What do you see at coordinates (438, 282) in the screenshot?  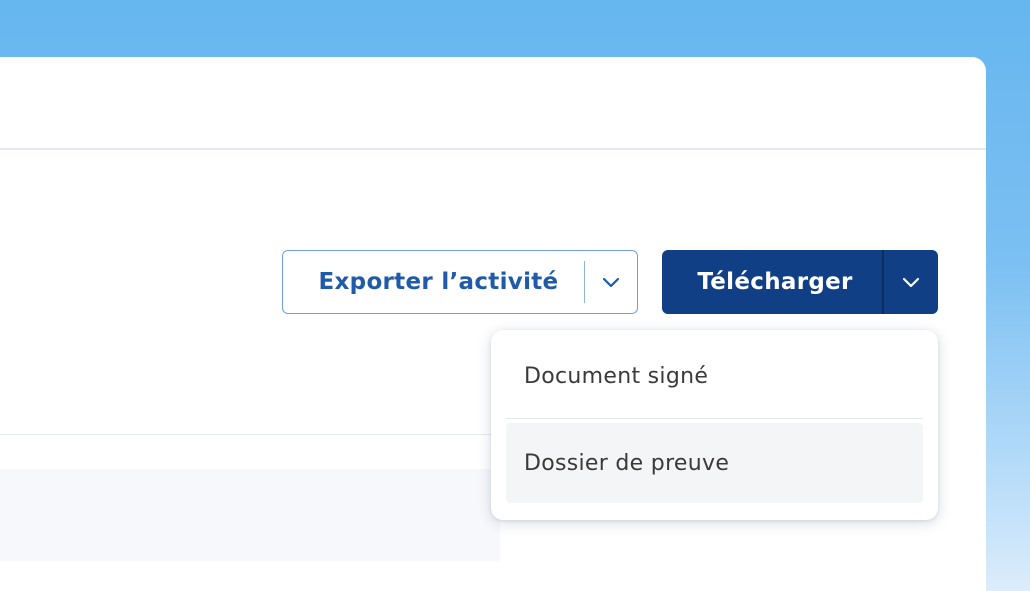 I see `export-activity-label: Exporter l’activité` at bounding box center [438, 282].